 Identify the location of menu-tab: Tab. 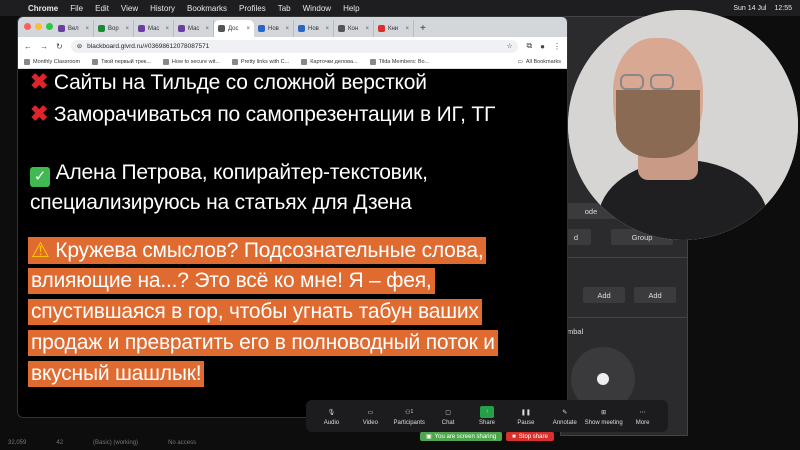
(284, 8).